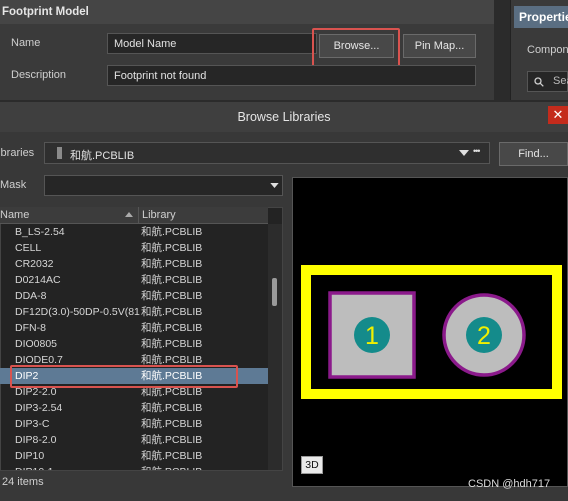 Image resolution: width=568 pixels, height=501 pixels. I want to click on close-icon: ✕, so click(558, 114).